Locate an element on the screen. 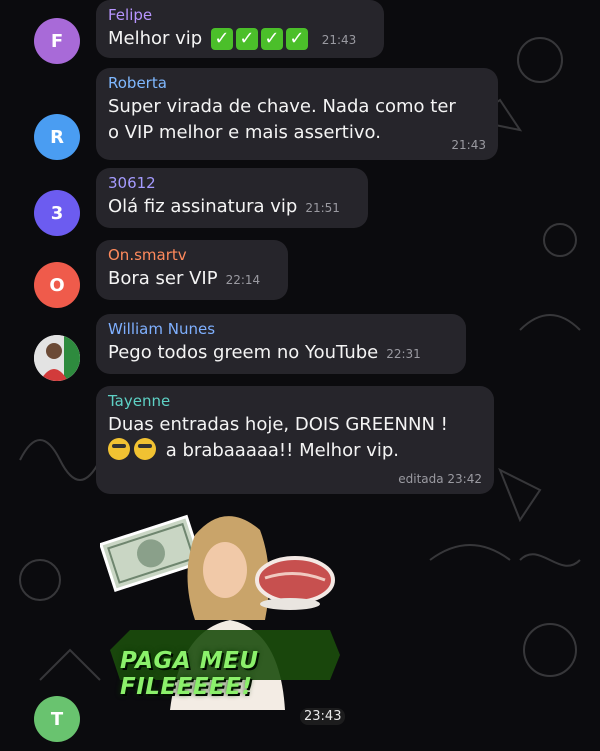  message-body: Melhor vip is located at coordinates (155, 38).